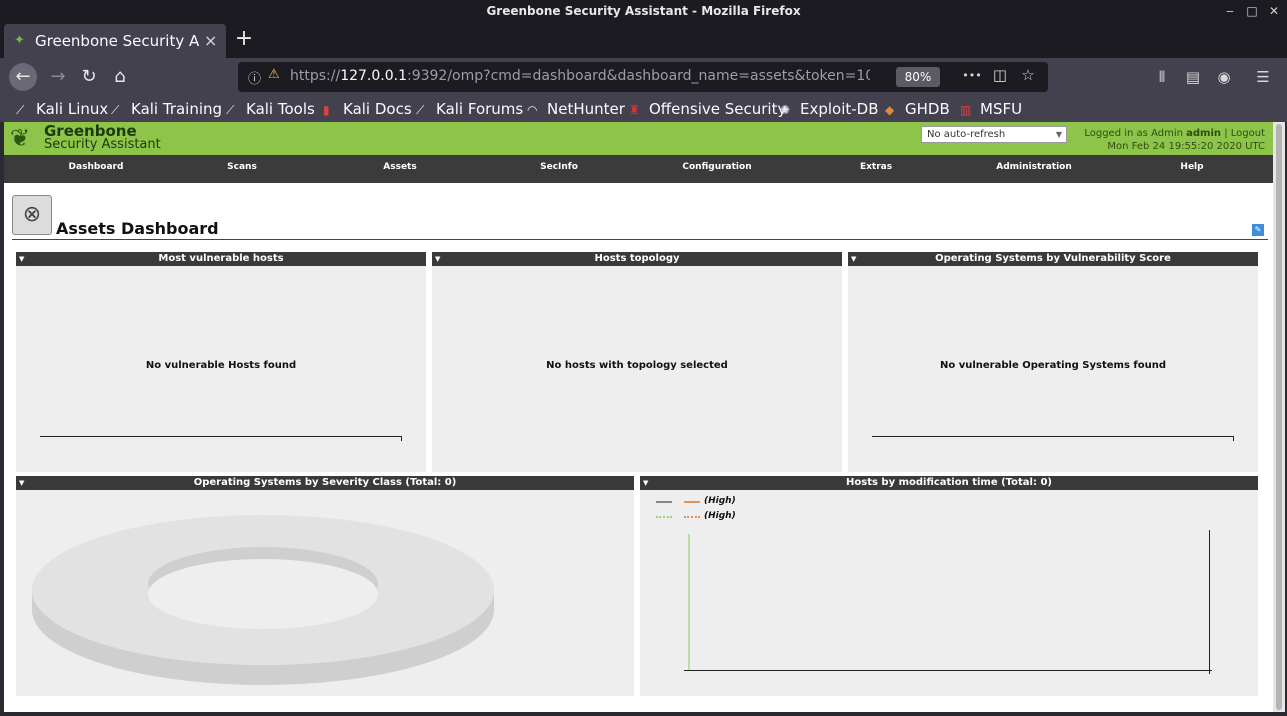  I want to click on bookmark-exploit-db: ✺ Exploit-DB, so click(829, 109).